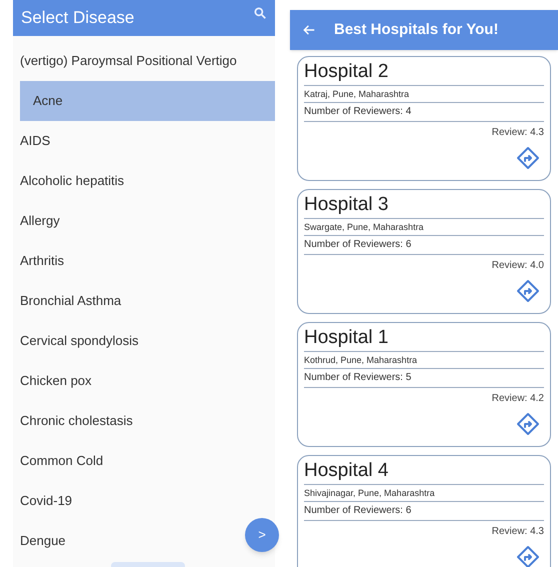  Describe the element at coordinates (62, 461) in the screenshot. I see `disease-item: Common Cold` at that location.